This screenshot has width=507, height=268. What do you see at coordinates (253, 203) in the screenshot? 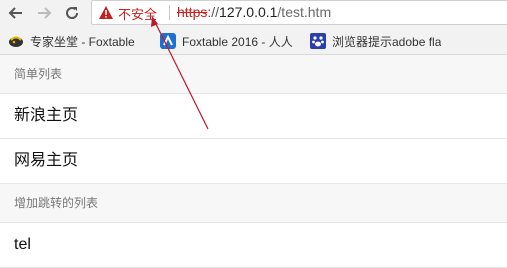
I see `section-header-jump-list: 增加跳转的列表` at bounding box center [253, 203].